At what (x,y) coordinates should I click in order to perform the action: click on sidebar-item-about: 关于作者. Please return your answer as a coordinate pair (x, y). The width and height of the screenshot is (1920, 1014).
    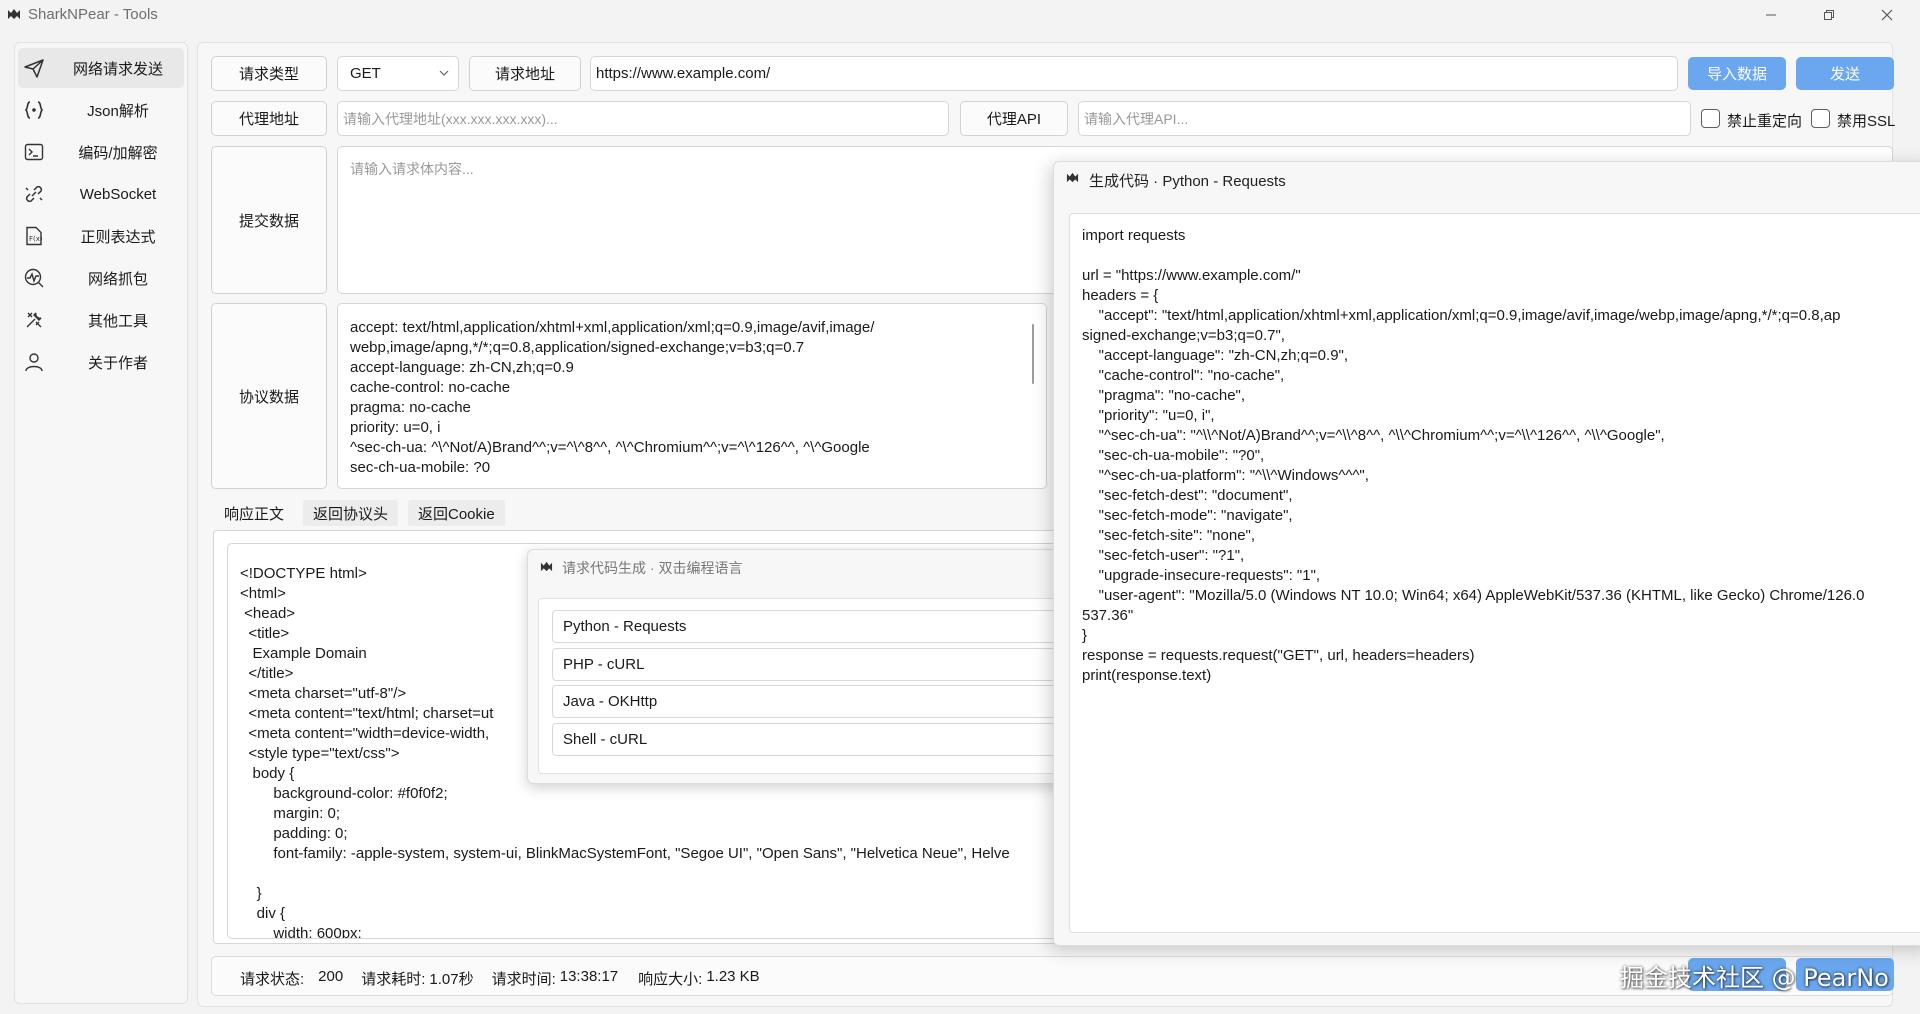
    Looking at the image, I should click on (101, 362).